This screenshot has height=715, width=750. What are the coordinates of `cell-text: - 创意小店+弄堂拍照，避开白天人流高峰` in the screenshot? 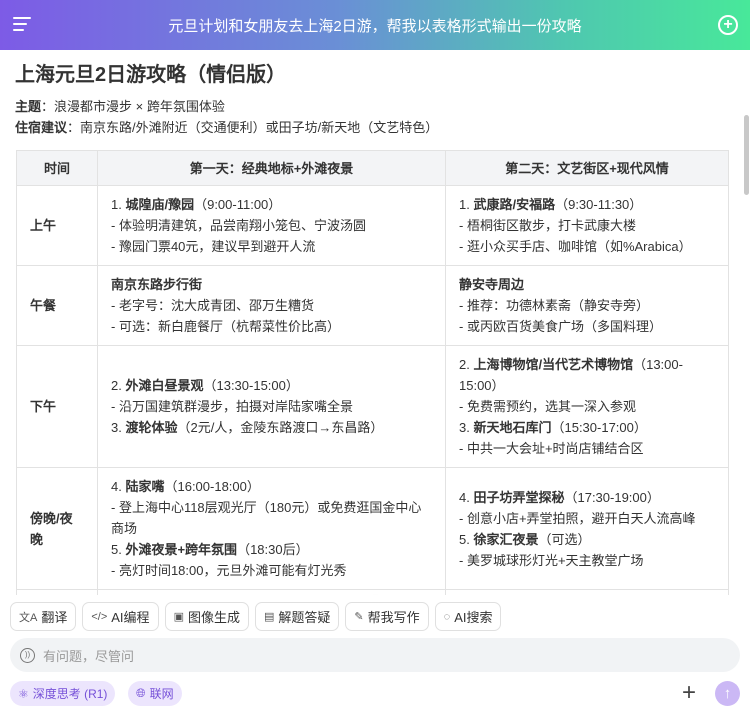 It's located at (577, 518).